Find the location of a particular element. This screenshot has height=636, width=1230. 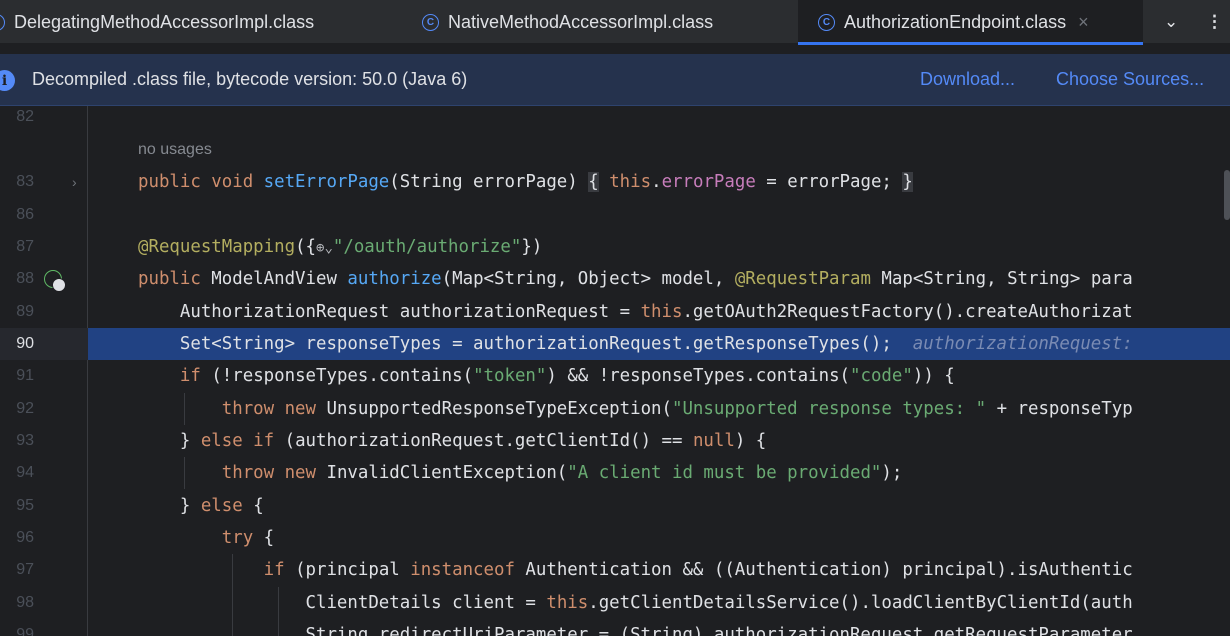

line-number: 97 is located at coordinates (25, 569).